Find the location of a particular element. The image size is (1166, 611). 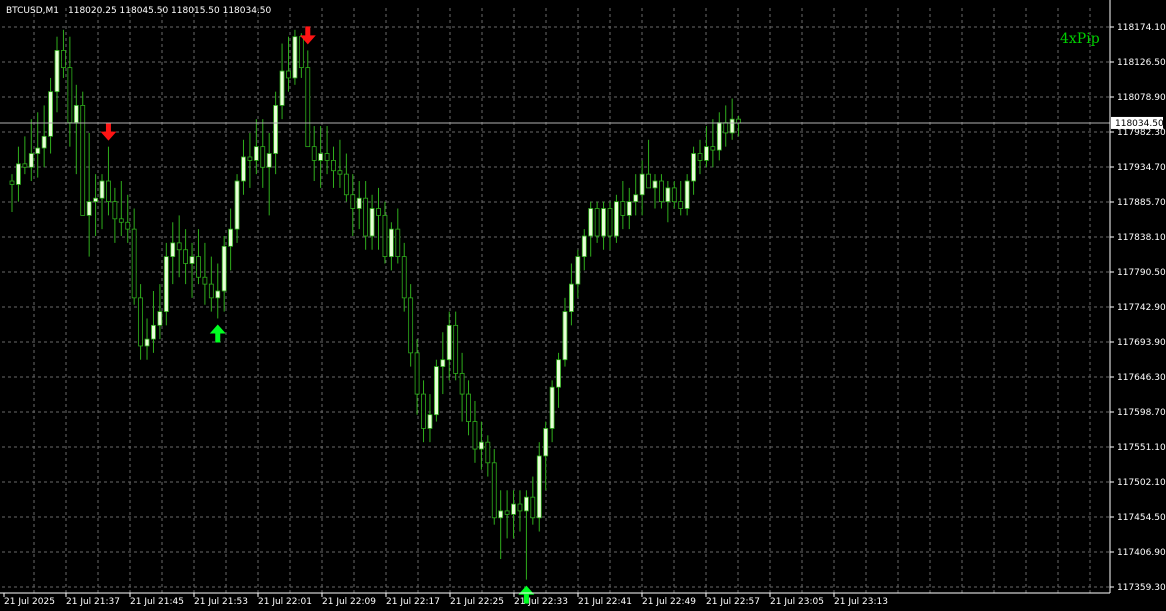

y-tick-label: 117359.30 is located at coordinates (1141, 588).